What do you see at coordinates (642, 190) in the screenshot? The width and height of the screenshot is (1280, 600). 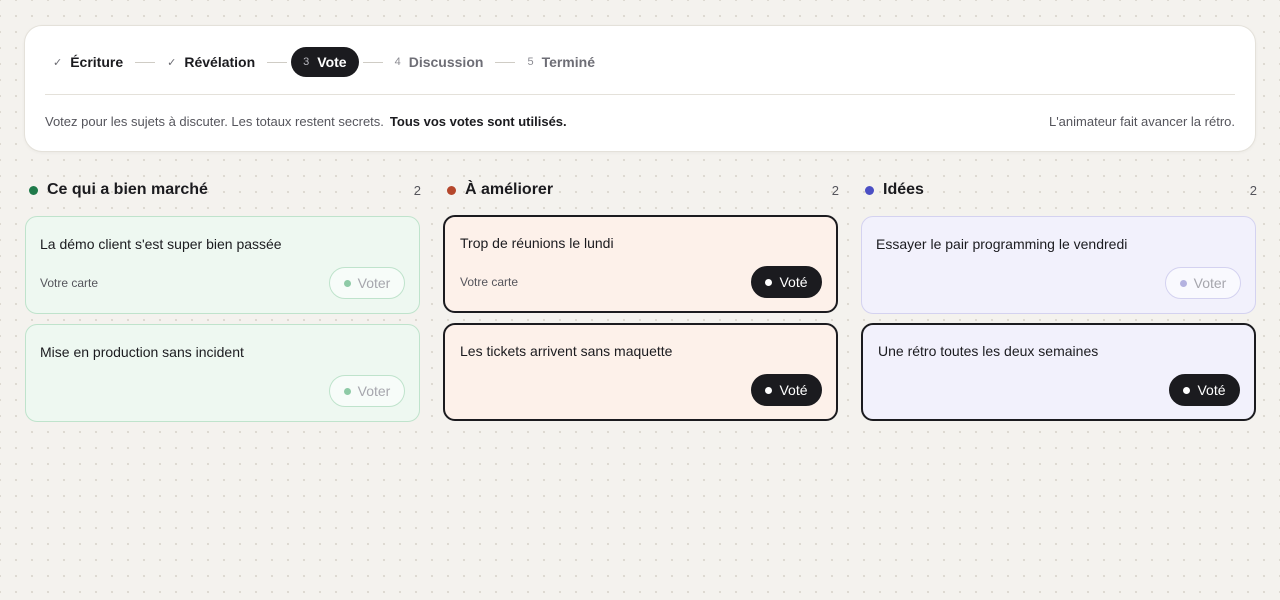 I see `column-header: À améliorer 2` at bounding box center [642, 190].